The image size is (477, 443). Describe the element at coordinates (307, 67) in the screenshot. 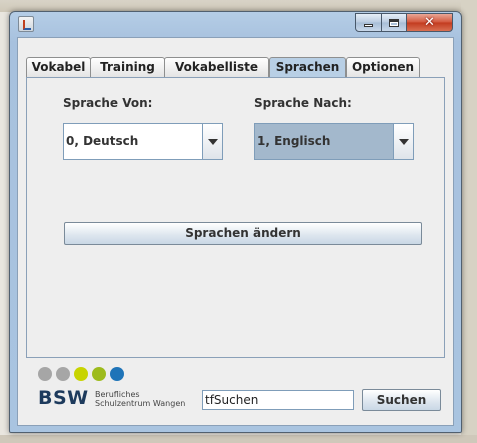

I see `tab-sprachen: Sprachen` at that location.